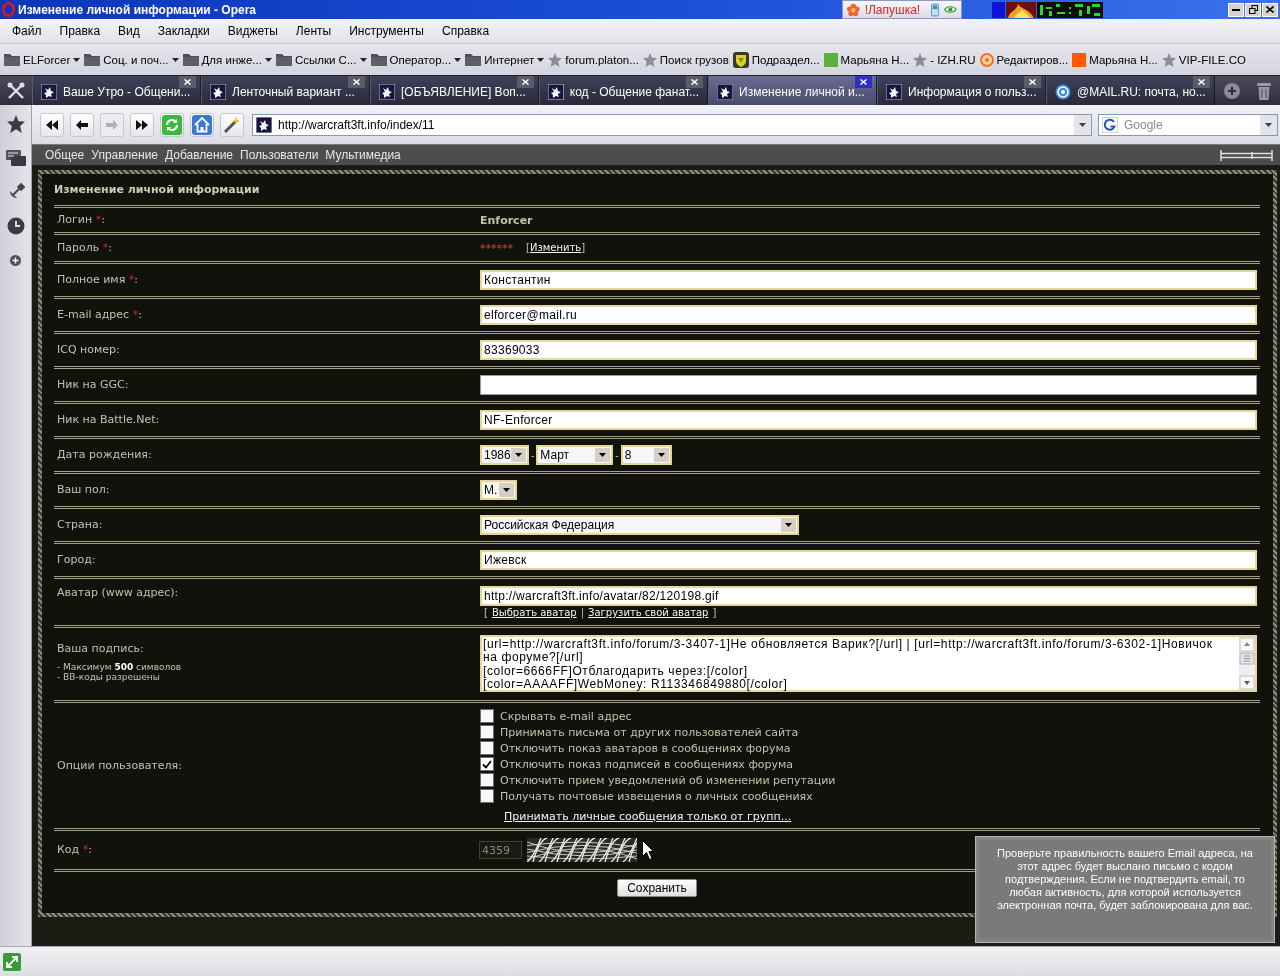  I want to click on text-field, so click(868, 385).